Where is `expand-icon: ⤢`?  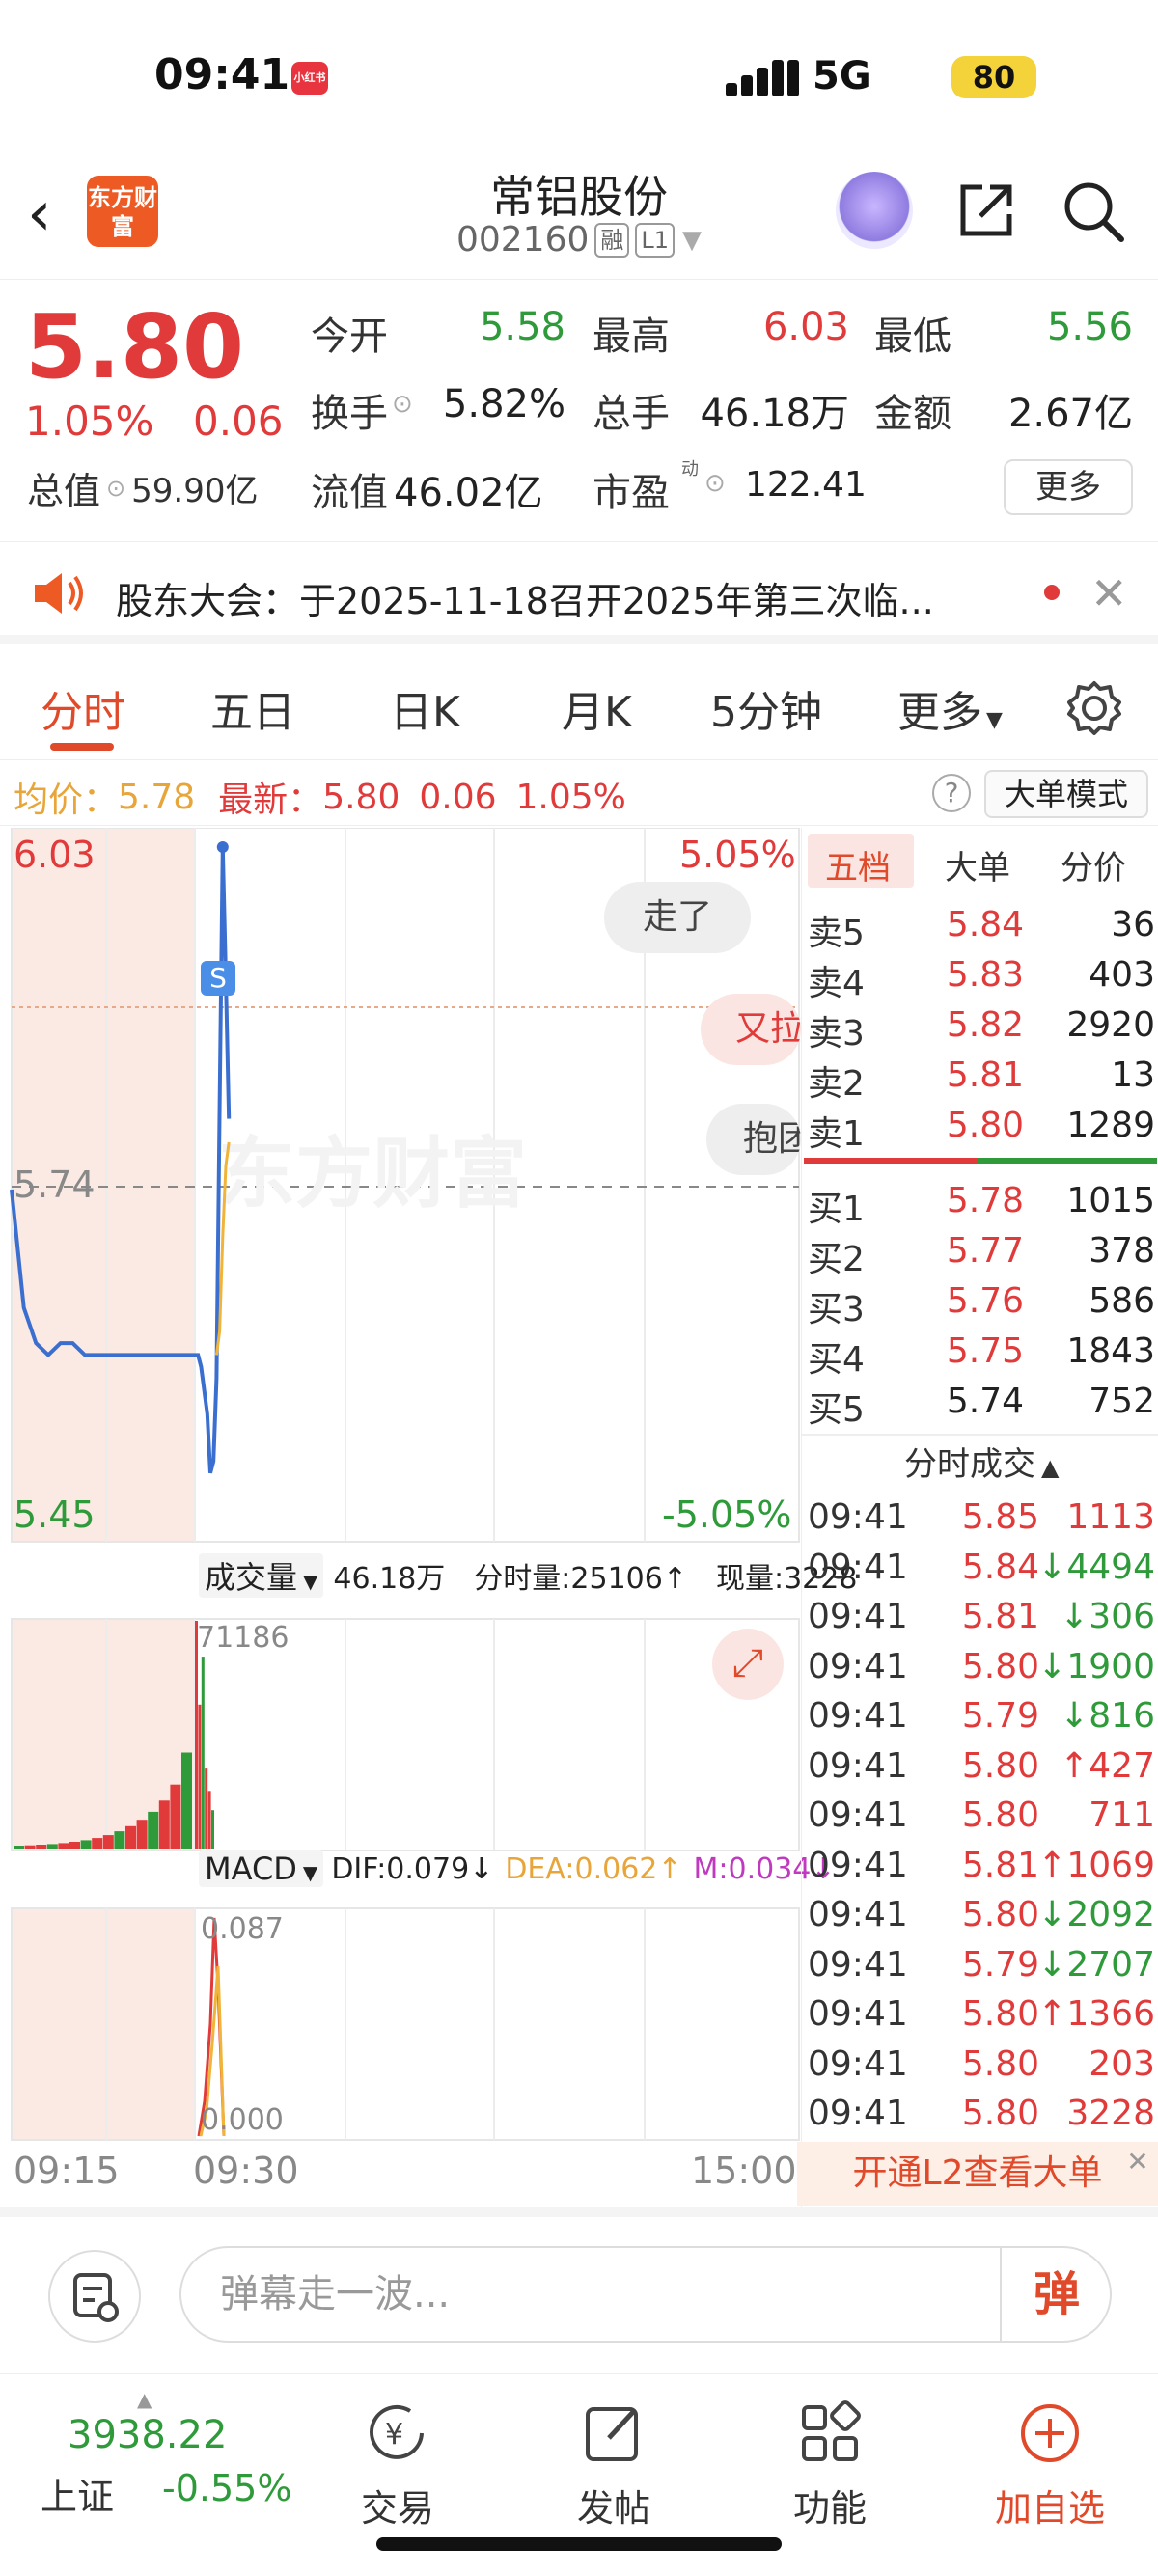 expand-icon: ⤢ is located at coordinates (748, 1665).